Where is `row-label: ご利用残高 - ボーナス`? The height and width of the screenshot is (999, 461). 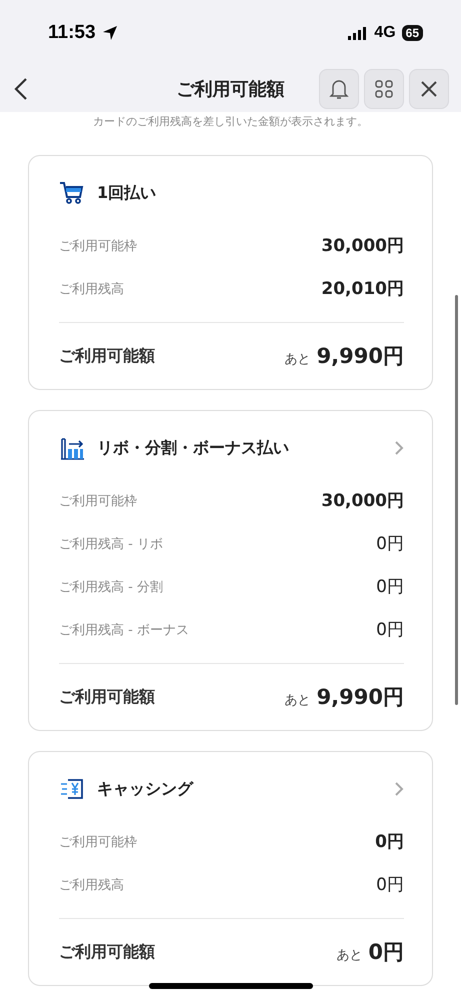 row-label: ご利用残高 - ボーナス is located at coordinates (124, 630).